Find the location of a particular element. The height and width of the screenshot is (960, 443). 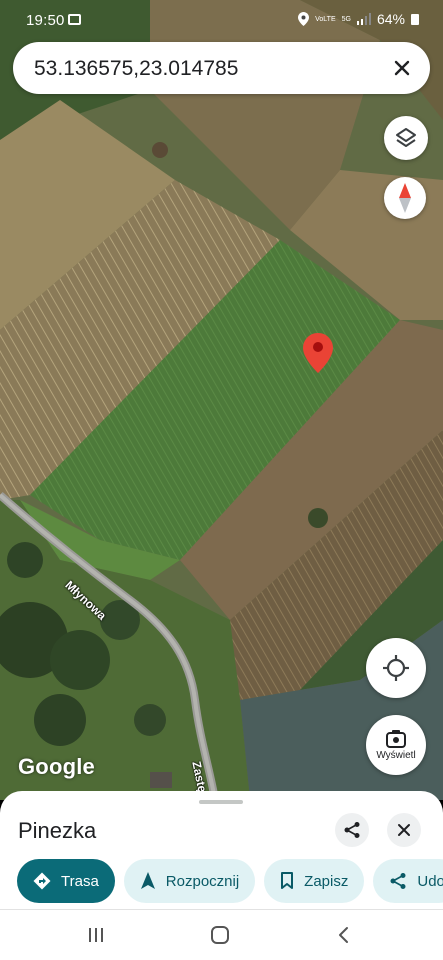

compass-button is located at coordinates (405, 198).